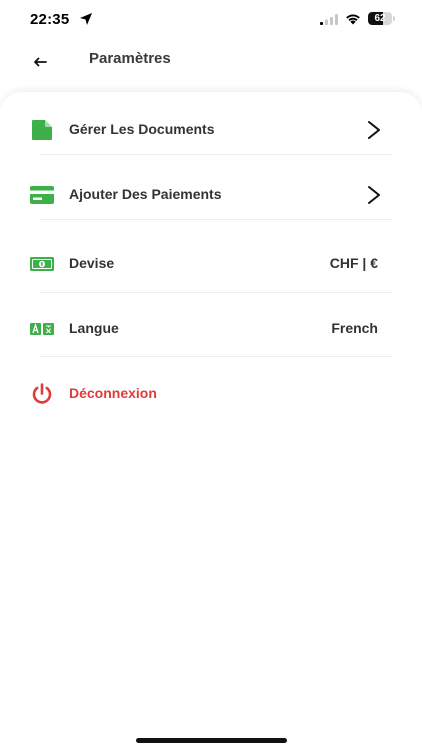 This screenshot has width=422, height=750. What do you see at coordinates (211, 394) in the screenshot?
I see `logout-button: Déconnexion` at bounding box center [211, 394].